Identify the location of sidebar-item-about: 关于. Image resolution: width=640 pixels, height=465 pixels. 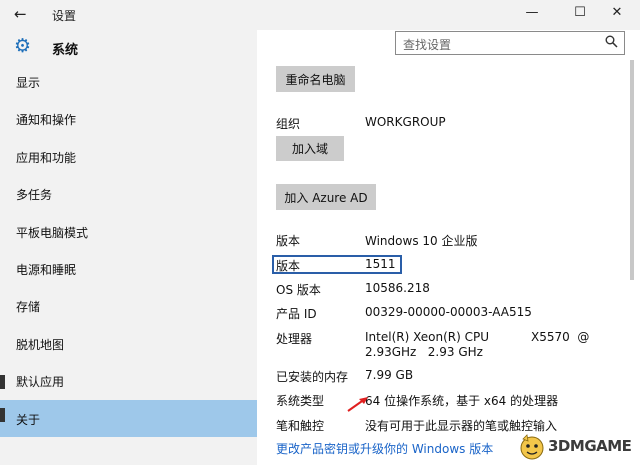
(128, 418).